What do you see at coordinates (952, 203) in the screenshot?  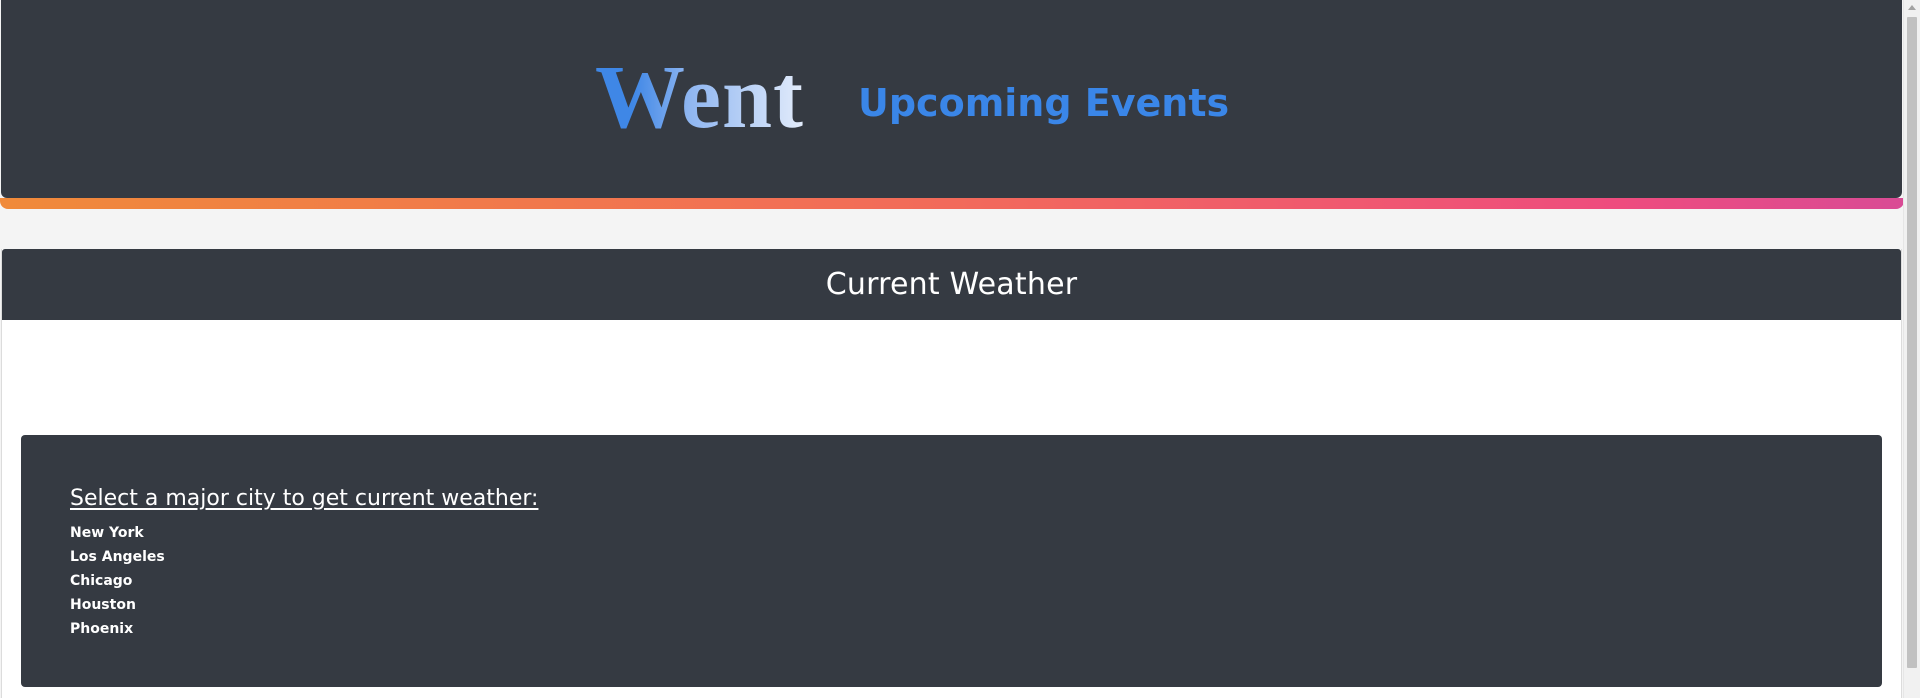 I see `header-accent-bar` at bounding box center [952, 203].